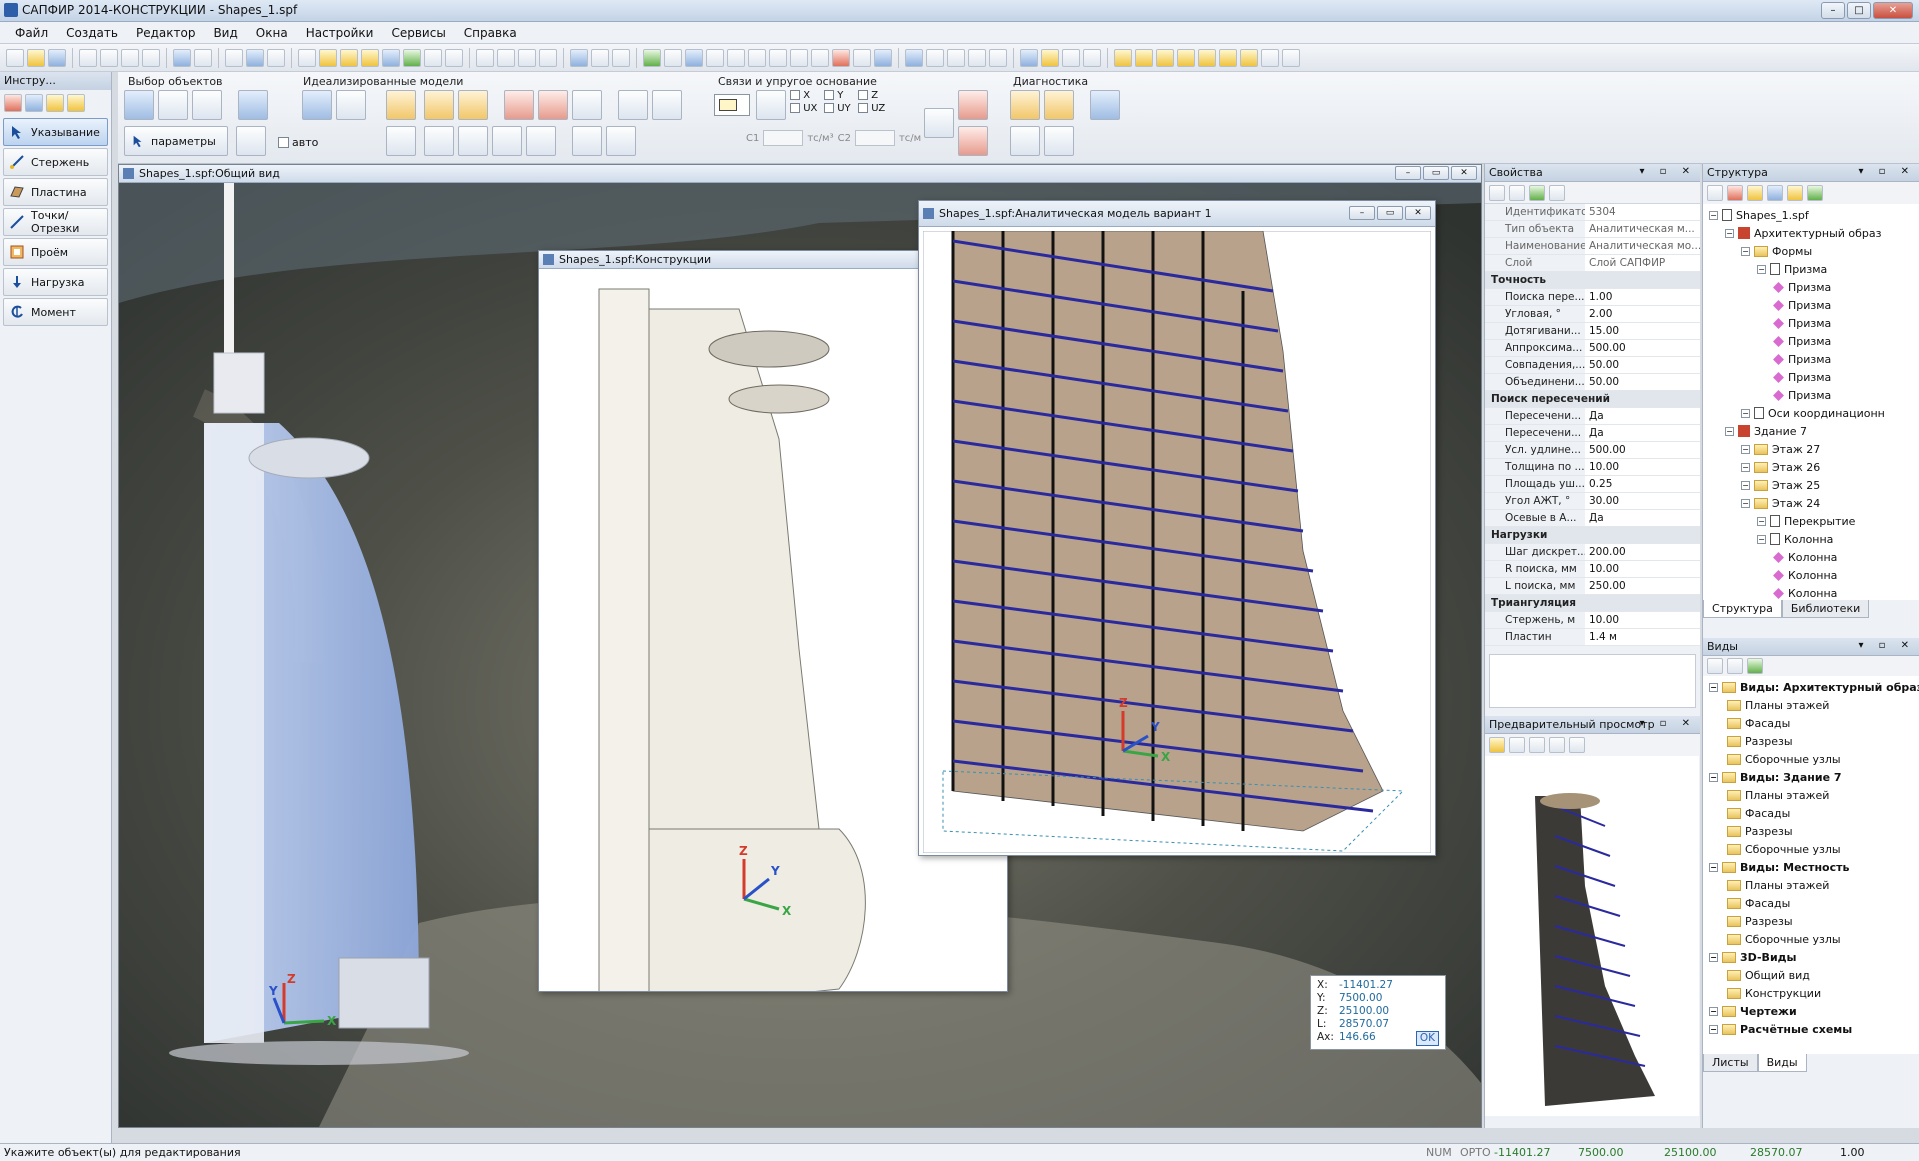 Image resolution: width=1919 pixels, height=1161 pixels. I want to click on structure-tree-node: − Shapes_1.spf, so click(1811, 215).